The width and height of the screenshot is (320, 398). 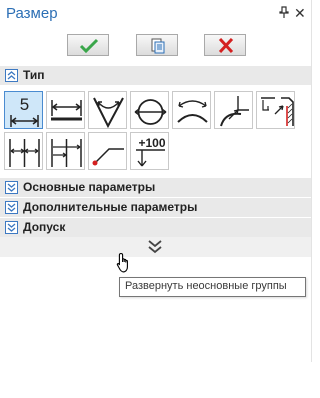 I want to click on chain-dimension-button, so click(x=23, y=151).